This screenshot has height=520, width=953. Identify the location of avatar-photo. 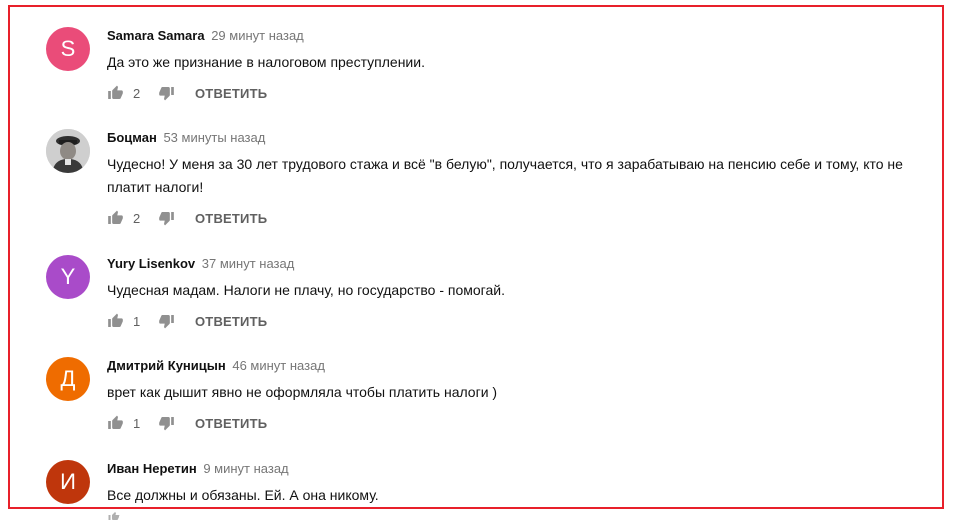
(68, 151).